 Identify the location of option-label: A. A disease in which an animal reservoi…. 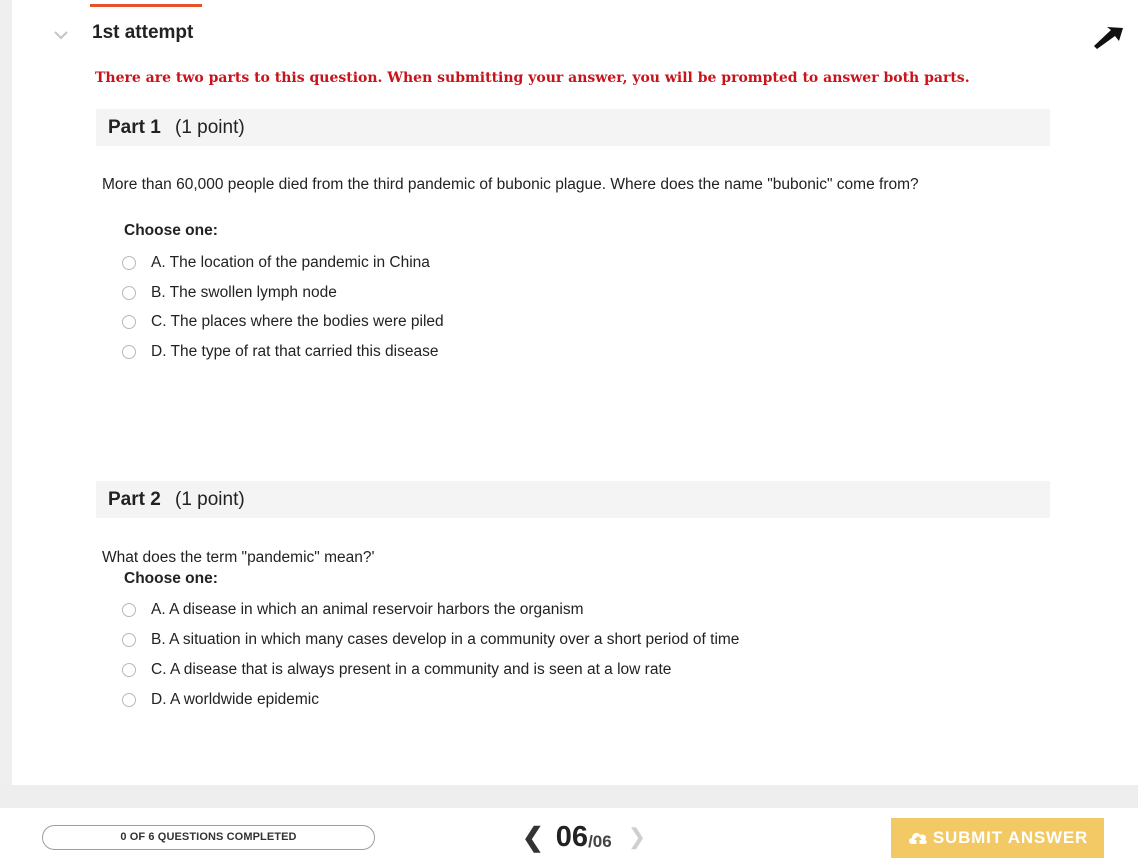
(367, 609).